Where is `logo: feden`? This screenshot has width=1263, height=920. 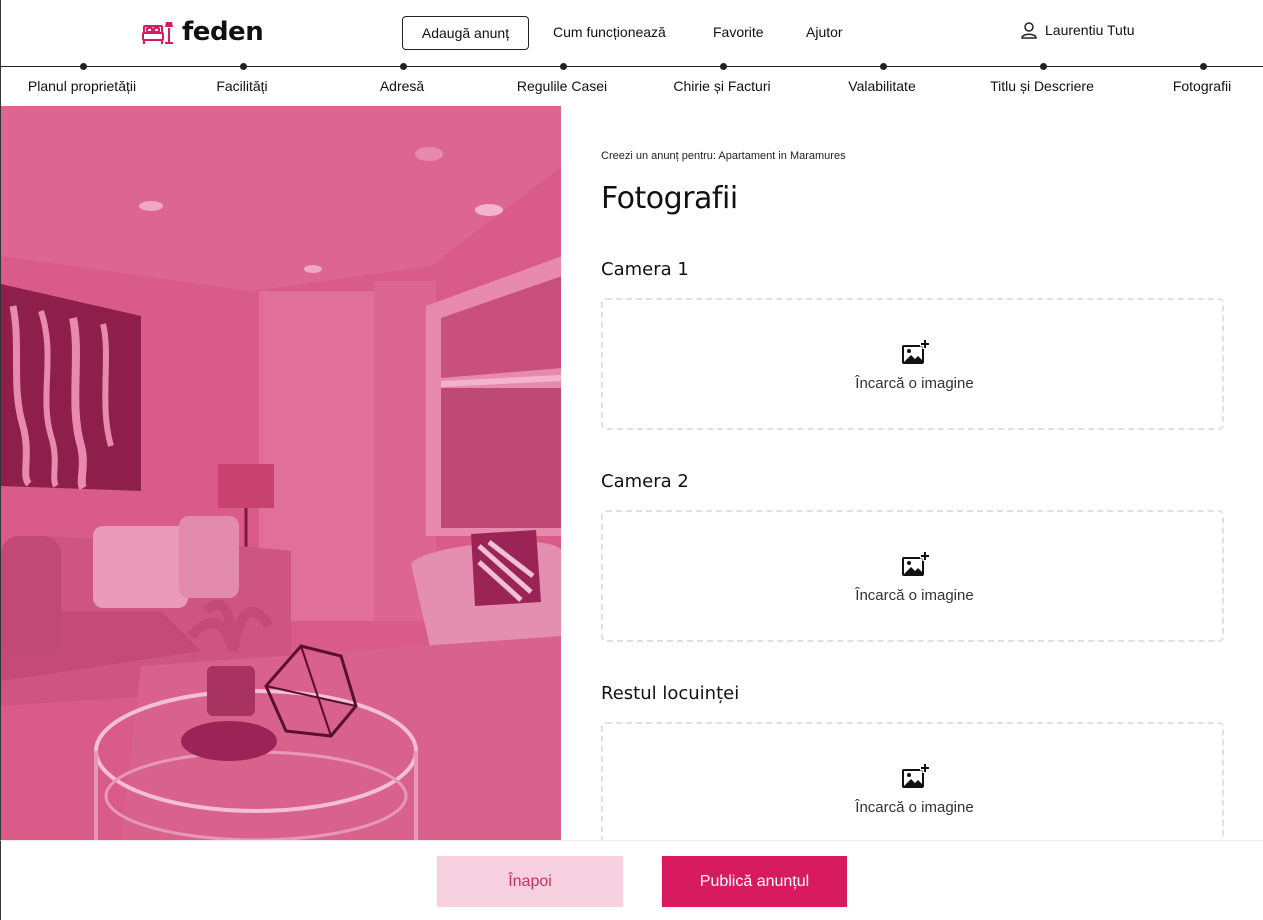
logo: feden is located at coordinates (203, 32).